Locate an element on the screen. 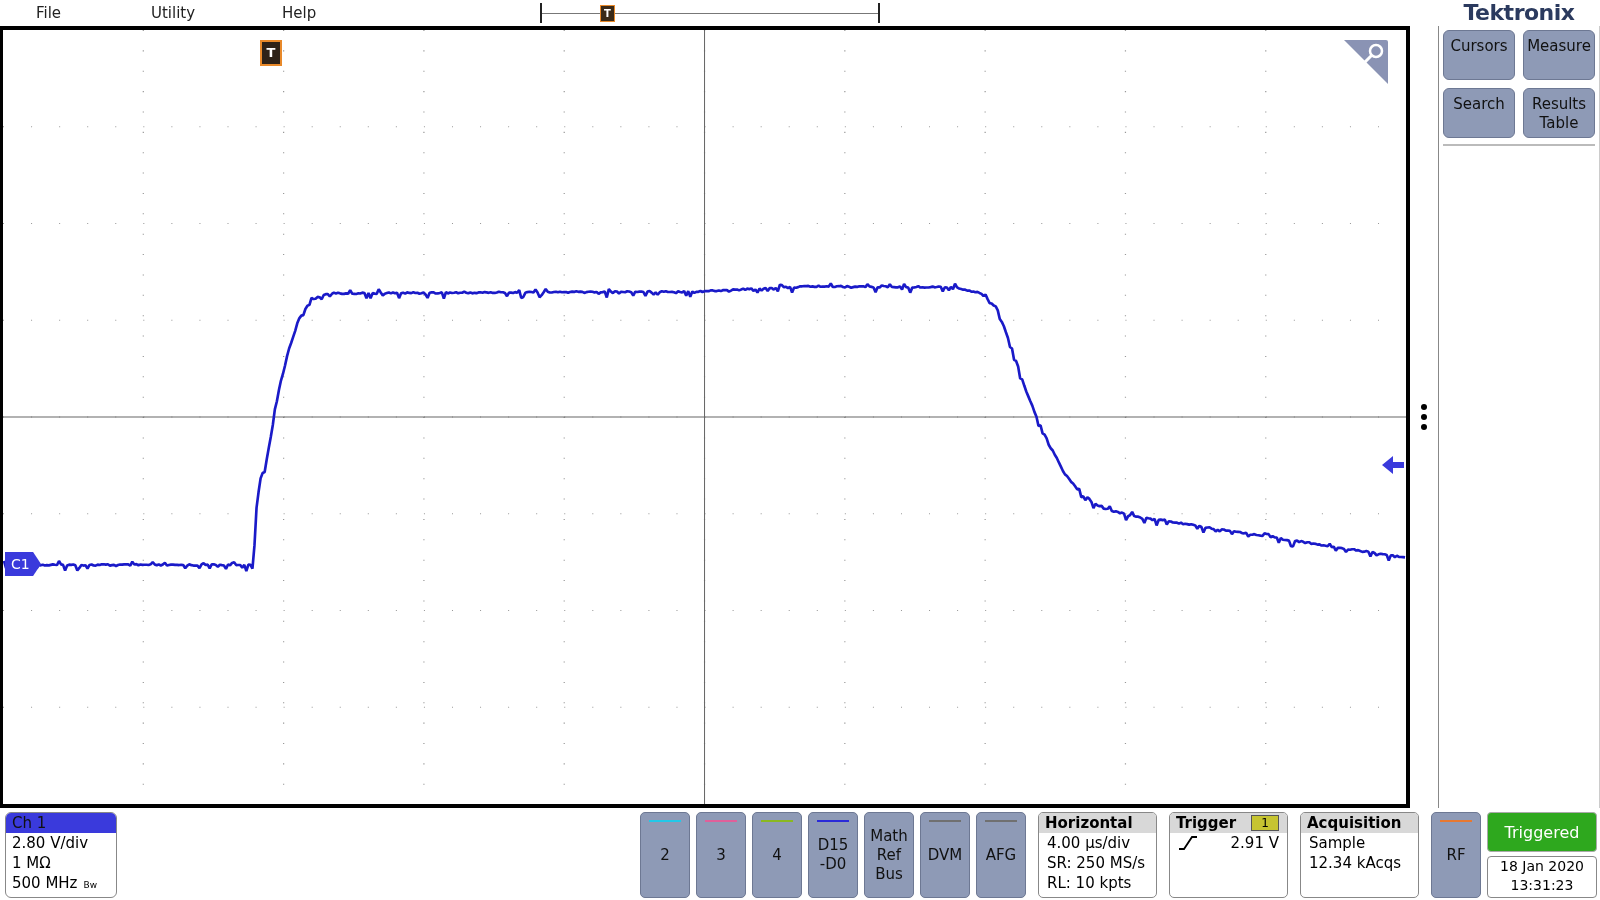 Image resolution: width=1600 pixels, height=900 pixels. zoom-icon is located at coordinates (1366, 62).